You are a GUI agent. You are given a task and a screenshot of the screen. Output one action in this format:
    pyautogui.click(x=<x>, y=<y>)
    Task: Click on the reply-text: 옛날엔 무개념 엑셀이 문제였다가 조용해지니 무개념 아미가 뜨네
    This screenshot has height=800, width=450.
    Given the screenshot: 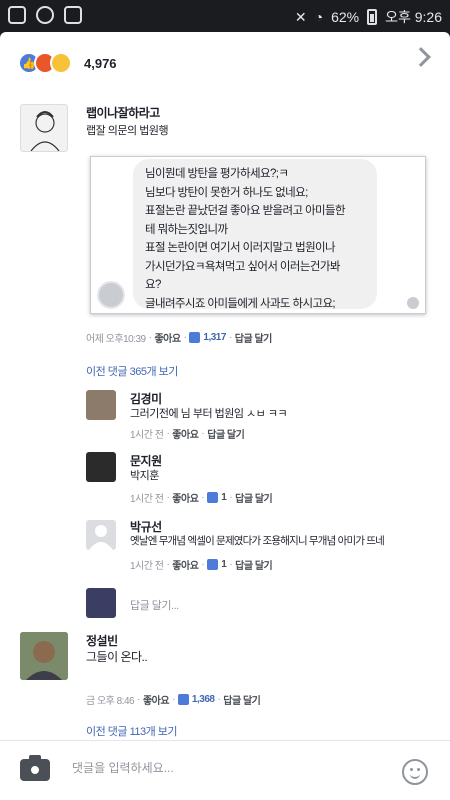 What is the action you would take?
    pyautogui.click(x=257, y=541)
    